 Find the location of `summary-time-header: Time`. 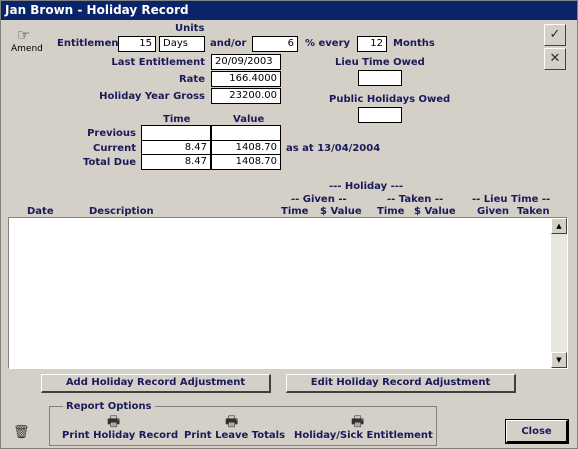

summary-time-header: Time is located at coordinates (177, 119).